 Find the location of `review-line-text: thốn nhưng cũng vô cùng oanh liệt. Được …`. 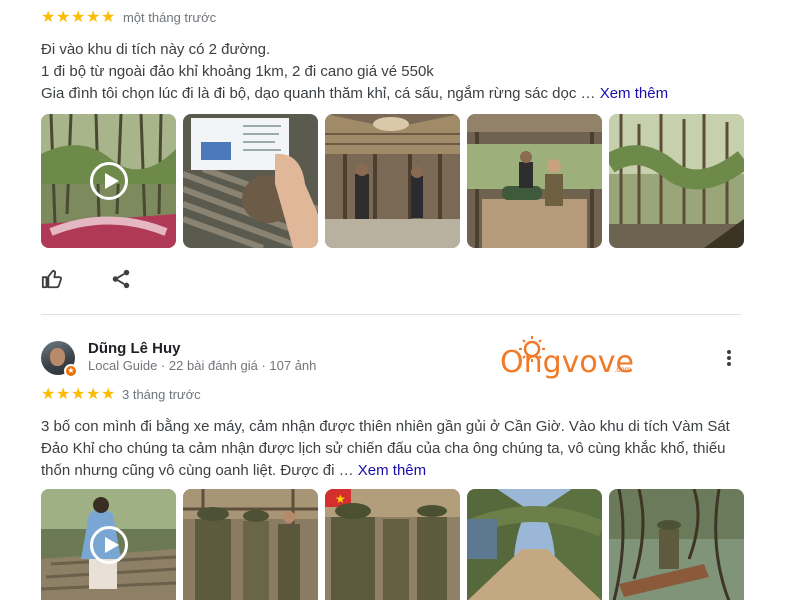

review-line-text: thốn nhưng cũng vô cùng oanh liệt. Được … is located at coordinates (199, 470).